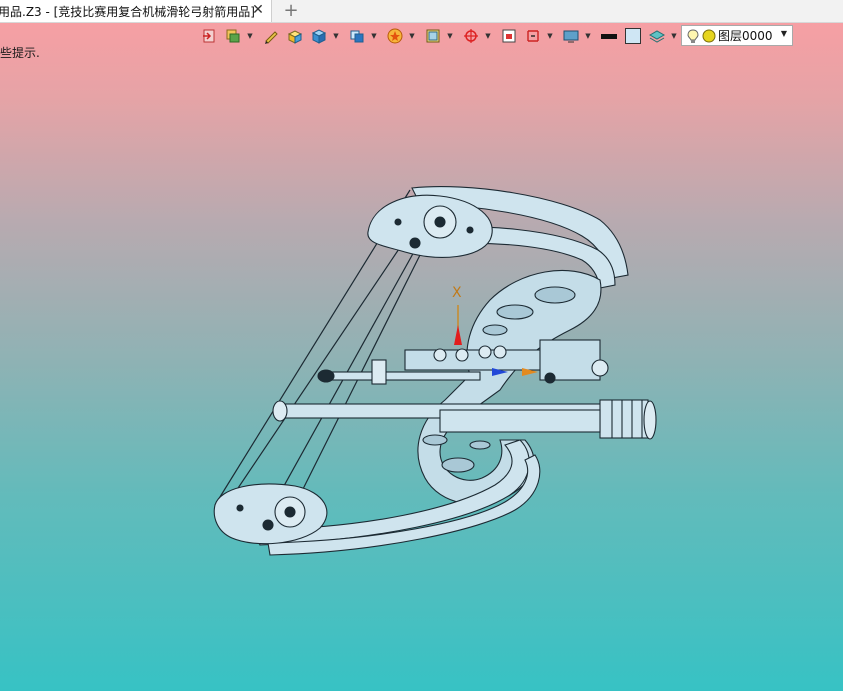  Describe the element at coordinates (340, 385) in the screenshot. I see `bow-string` at that location.